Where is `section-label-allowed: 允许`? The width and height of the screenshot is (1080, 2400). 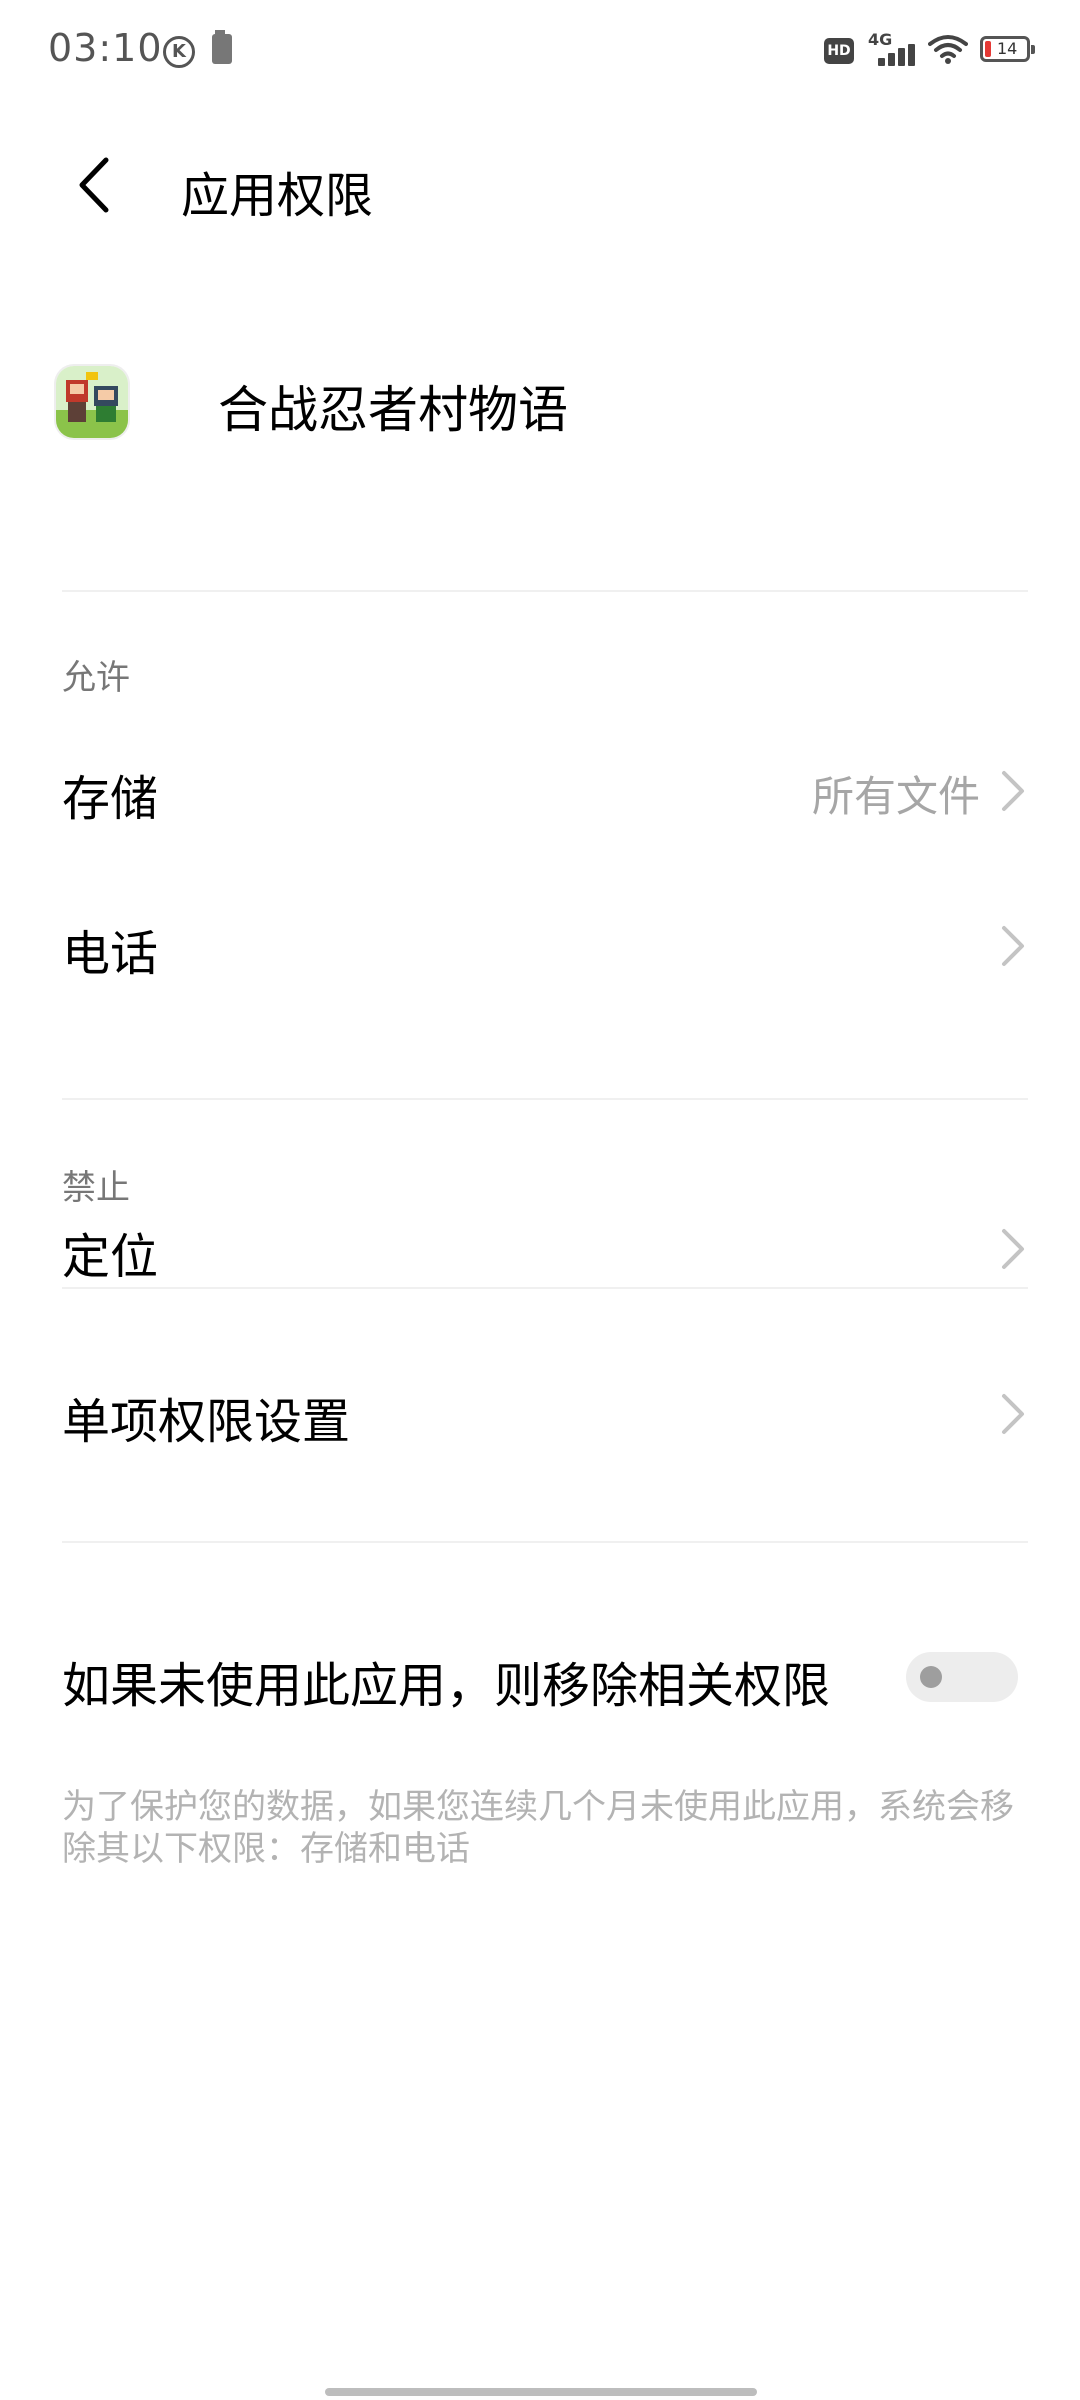
section-label-allowed: 允许 is located at coordinates (96, 678).